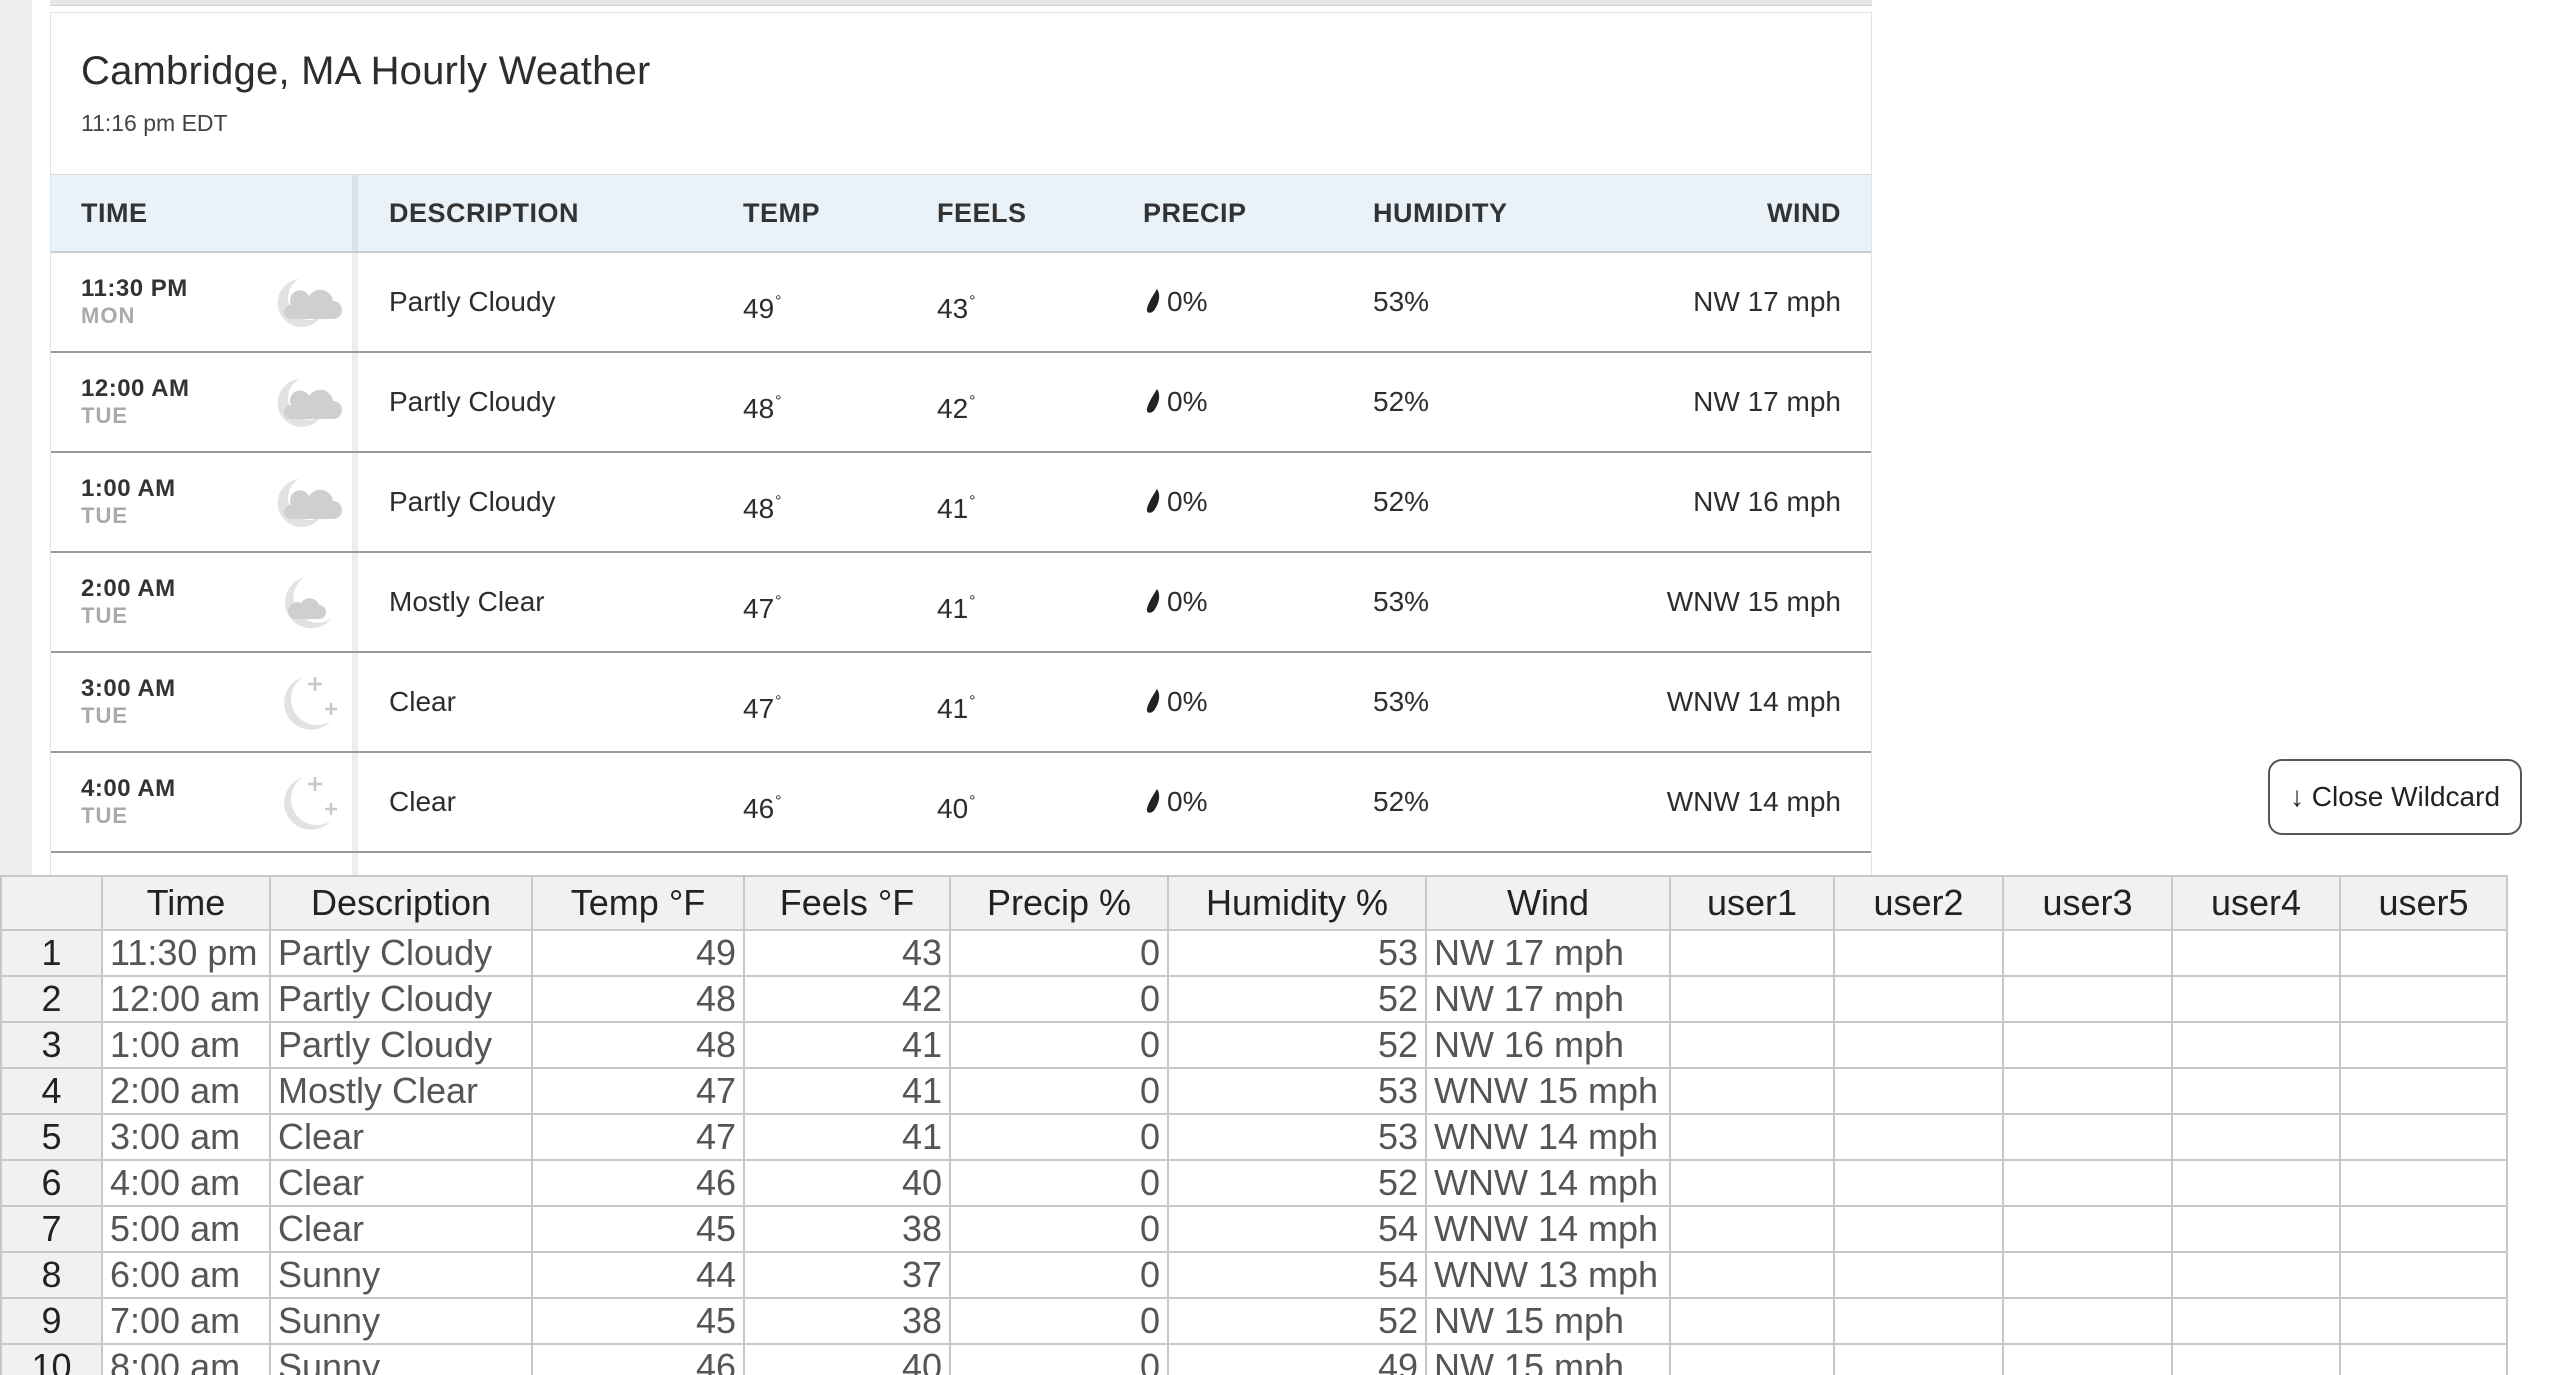  Describe the element at coordinates (1548, 999) in the screenshot. I see `wind-cell: NW 17 mph` at that location.